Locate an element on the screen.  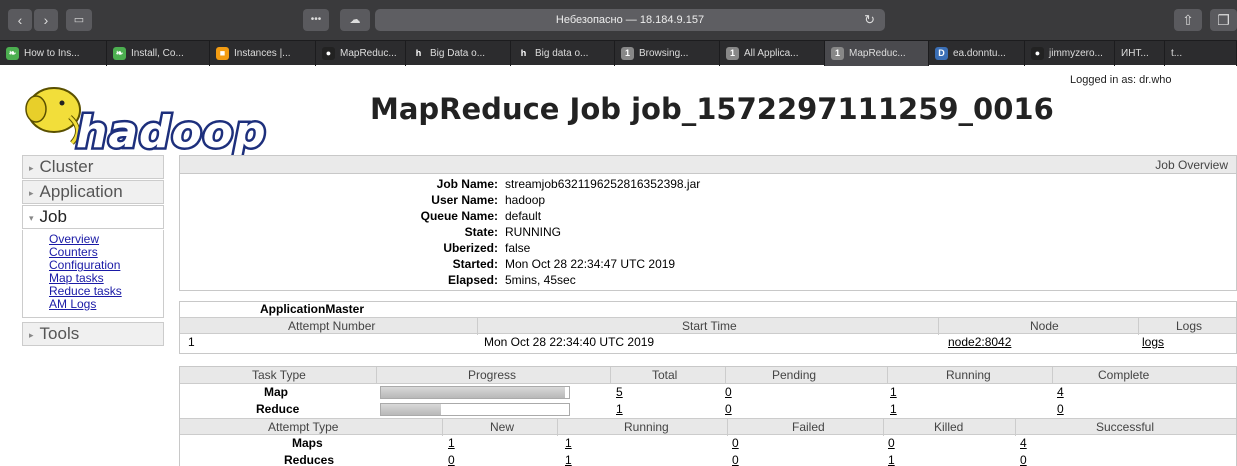
maps-new-link: 1 is located at coordinates (451, 443).